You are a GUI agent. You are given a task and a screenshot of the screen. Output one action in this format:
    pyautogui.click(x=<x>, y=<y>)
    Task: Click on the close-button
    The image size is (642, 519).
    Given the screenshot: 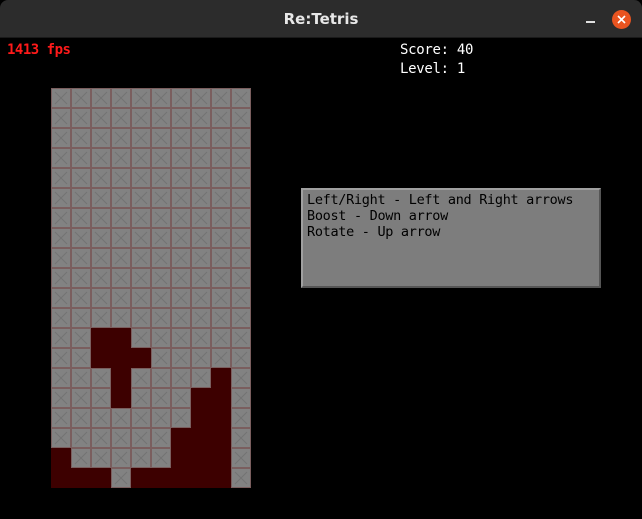 What is the action you would take?
    pyautogui.click(x=621, y=19)
    